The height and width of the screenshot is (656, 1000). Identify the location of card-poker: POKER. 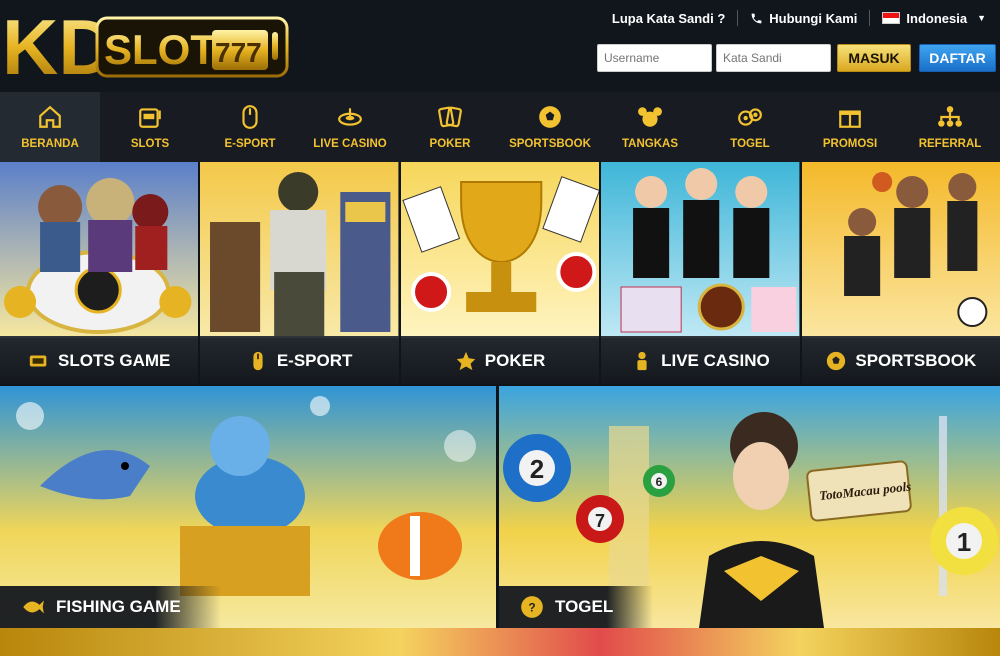
(500, 273).